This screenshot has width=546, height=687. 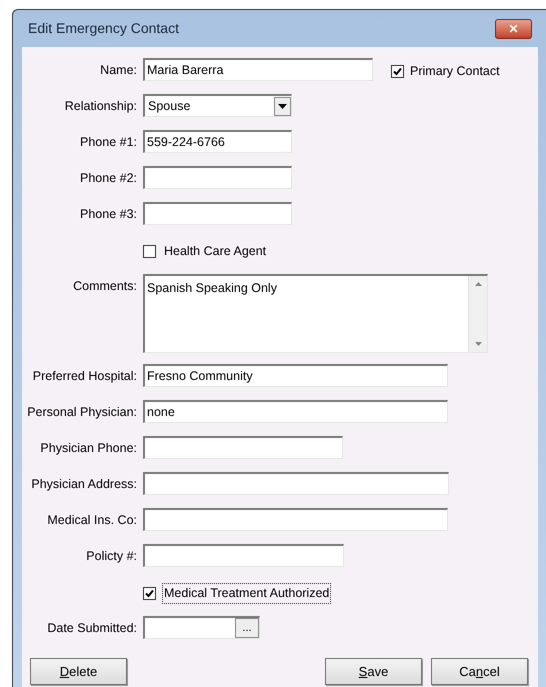 I want to click on scroll-down-icon, so click(x=478, y=344).